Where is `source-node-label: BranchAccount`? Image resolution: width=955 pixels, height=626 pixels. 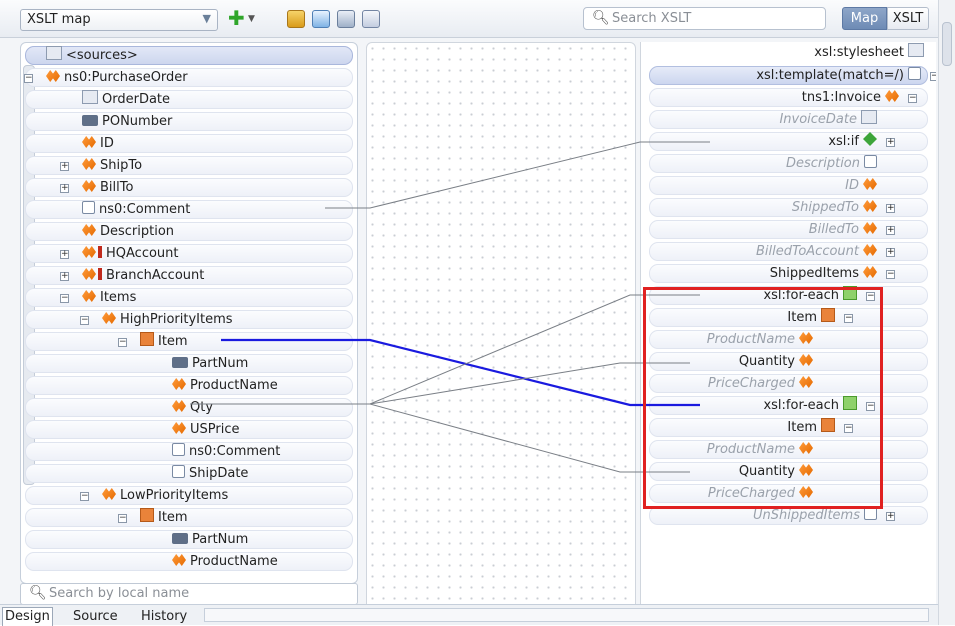 source-node-label: BranchAccount is located at coordinates (155, 275).